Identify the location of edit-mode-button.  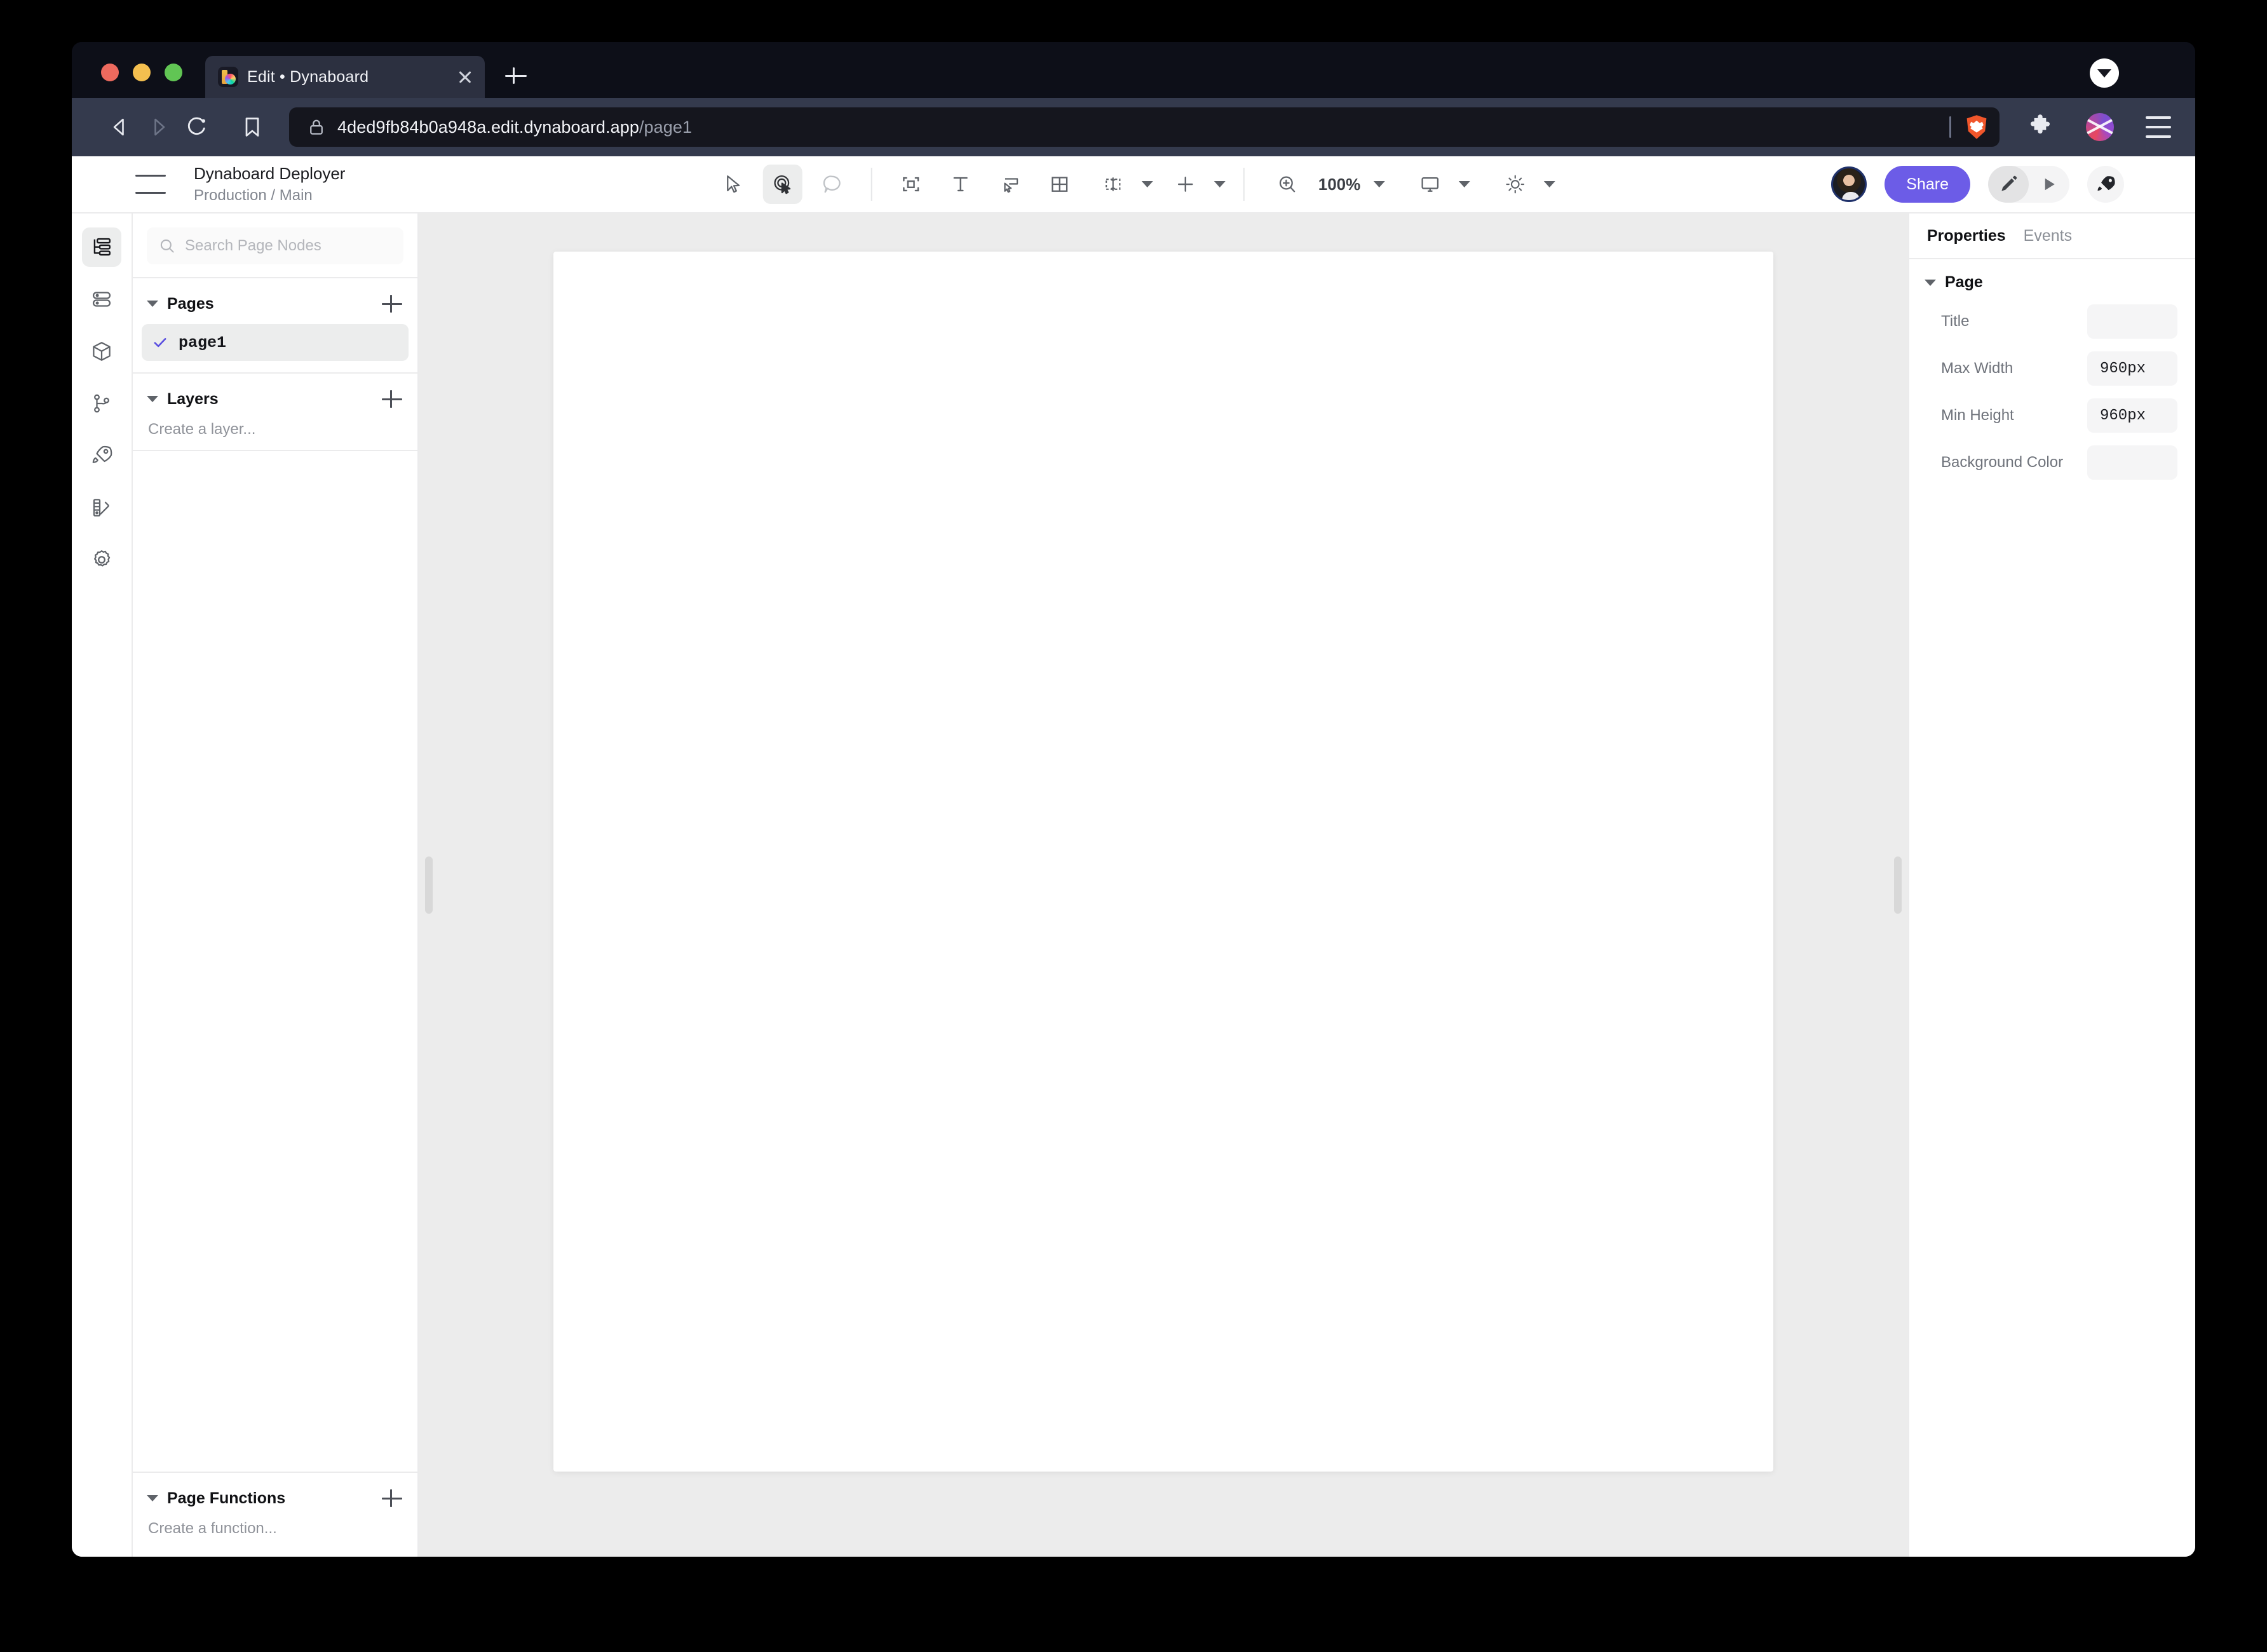
(2008, 185).